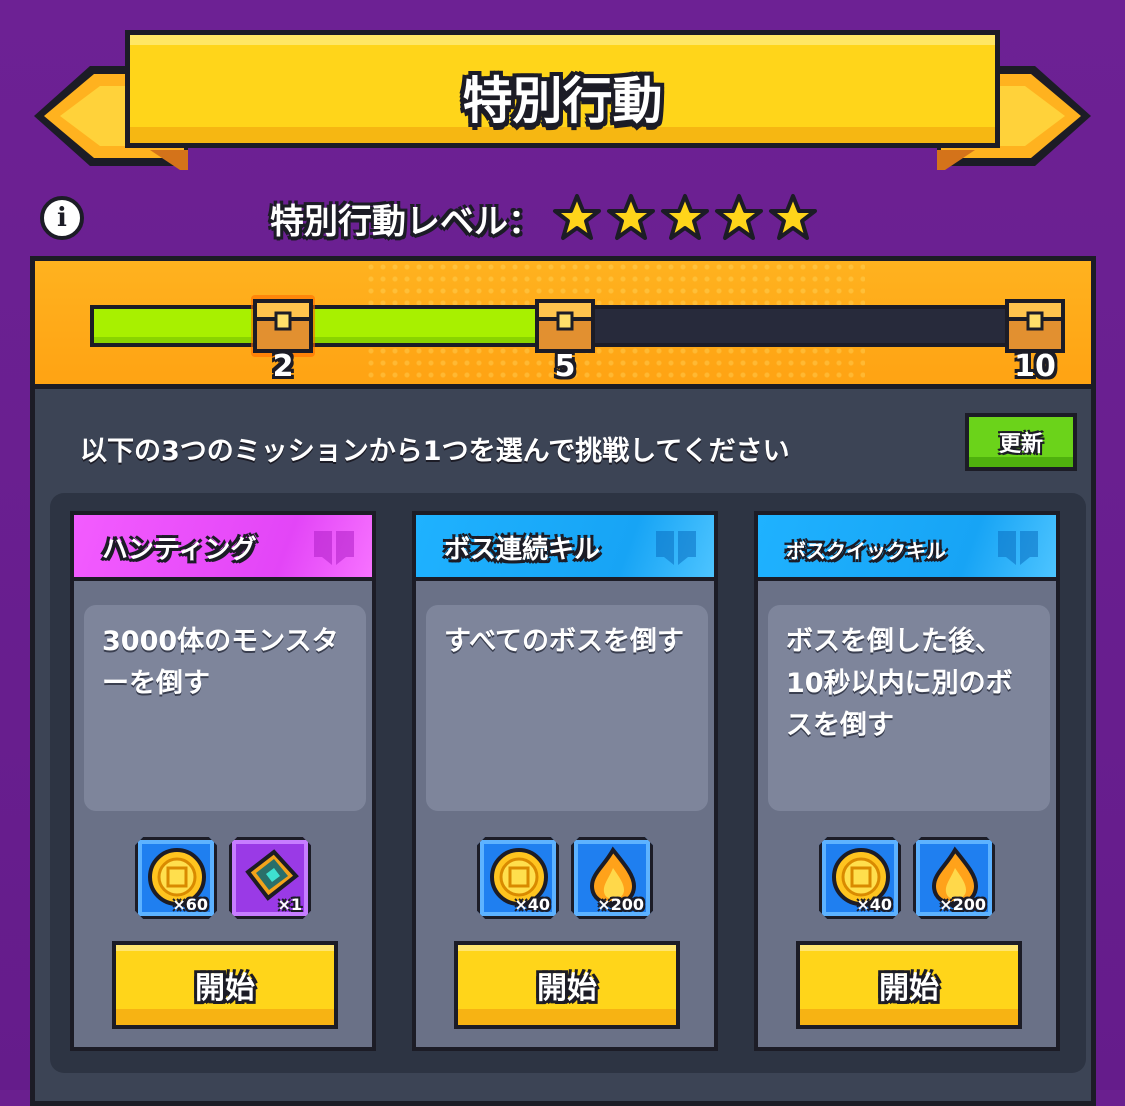 The image size is (1125, 1106). I want to click on level-stars, so click(685, 218).